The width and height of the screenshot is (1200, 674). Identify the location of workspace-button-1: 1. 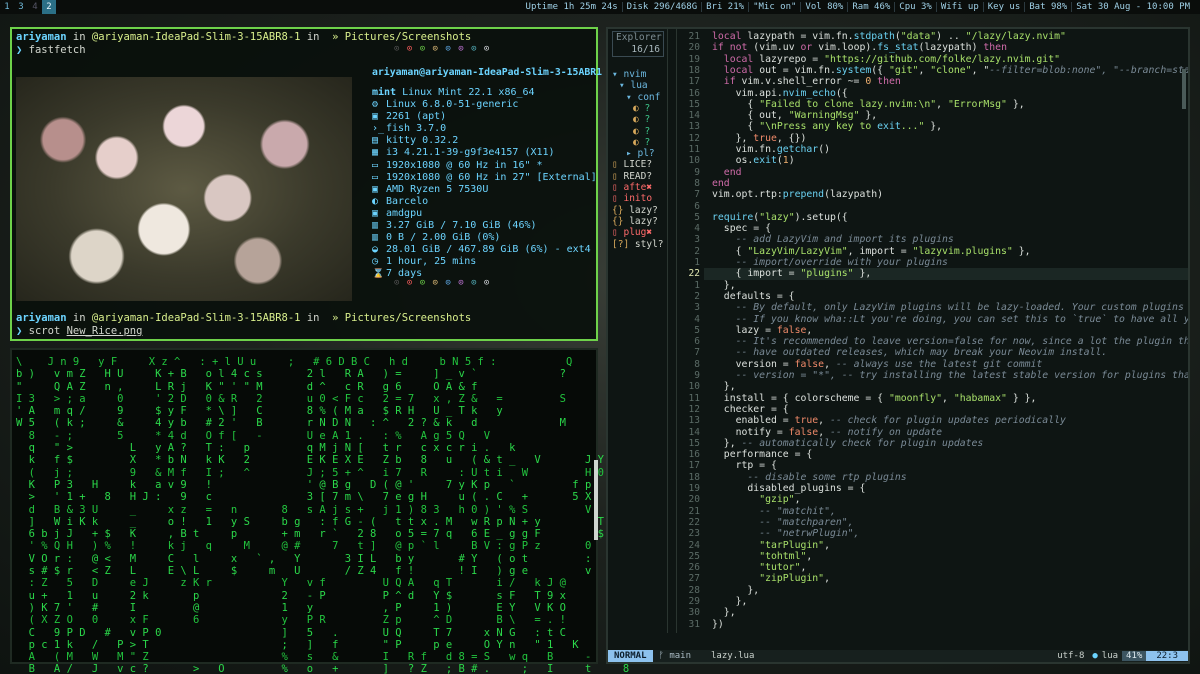
(7, 7).